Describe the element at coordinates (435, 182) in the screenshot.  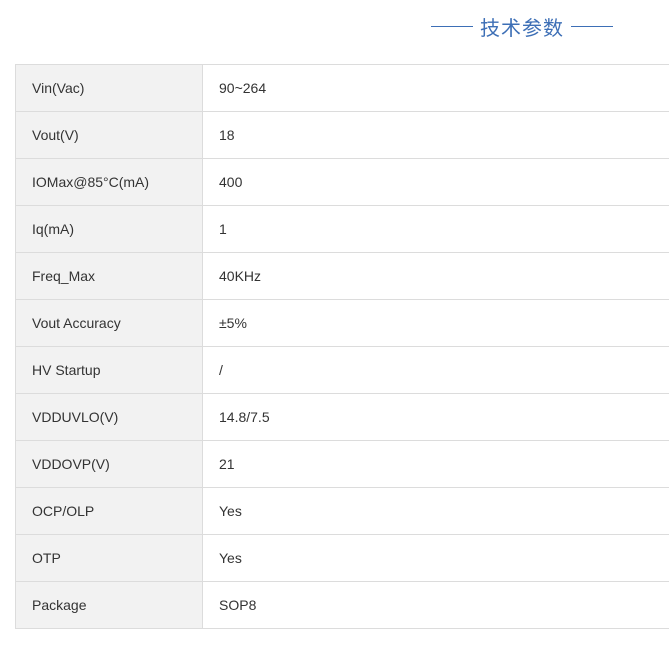
I see `param-value: 400` at that location.